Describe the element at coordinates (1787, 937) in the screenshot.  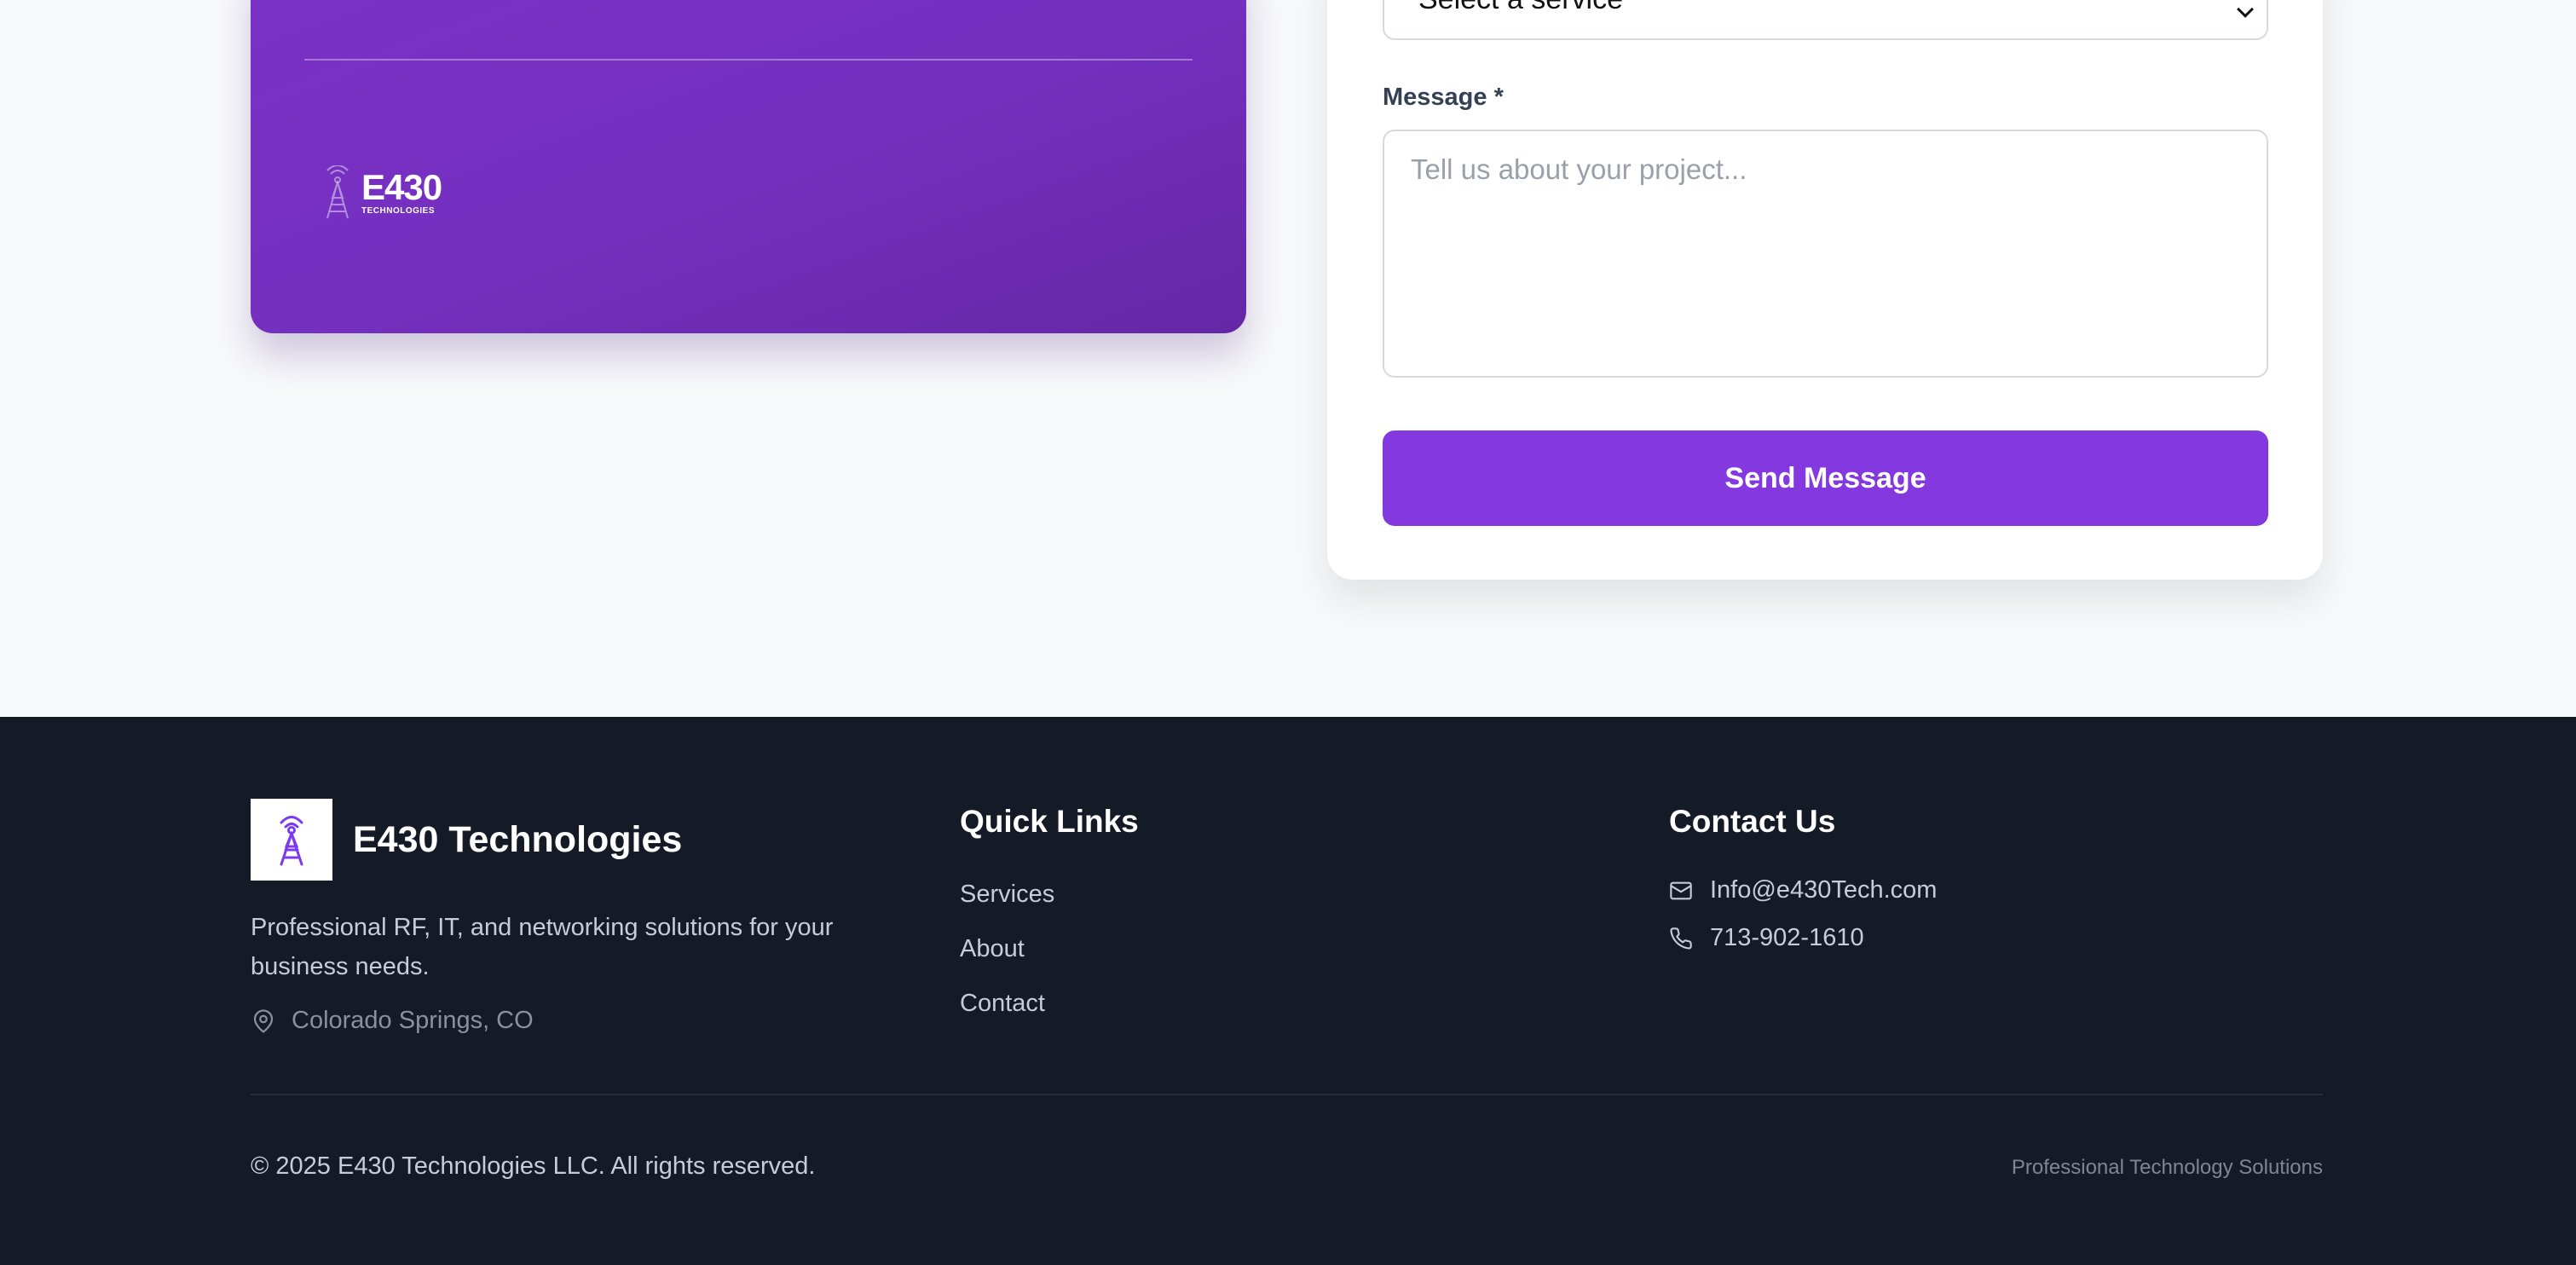
I see `contact-phone-text: 713-902-1610` at that location.